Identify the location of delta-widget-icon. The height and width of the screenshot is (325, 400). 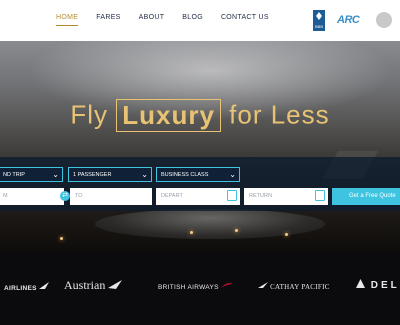
(360, 283).